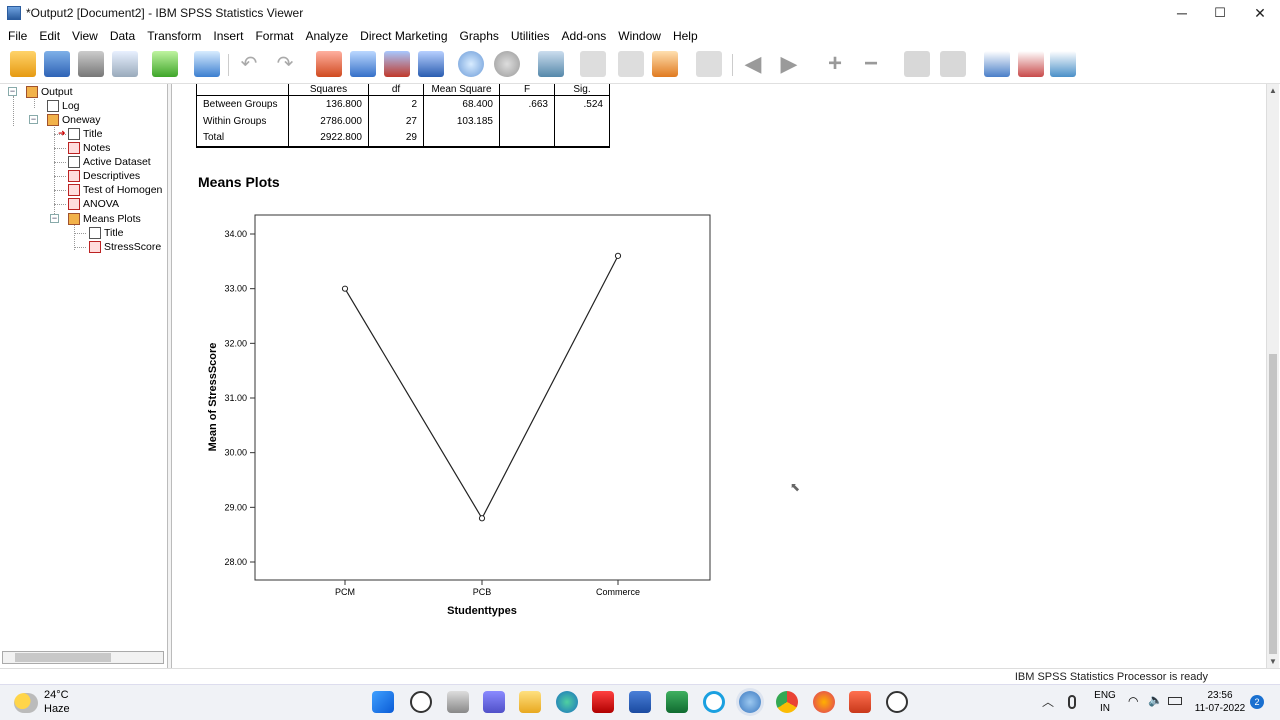 The width and height of the screenshot is (1280, 720). What do you see at coordinates (1105, 702) in the screenshot?
I see `language-indicator: ENG IN` at bounding box center [1105, 702].